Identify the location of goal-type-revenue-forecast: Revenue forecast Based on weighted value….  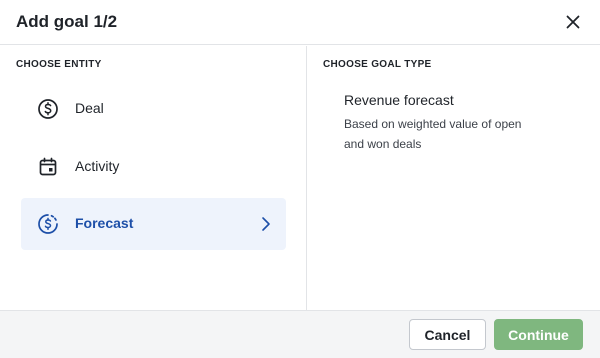
(469, 123).